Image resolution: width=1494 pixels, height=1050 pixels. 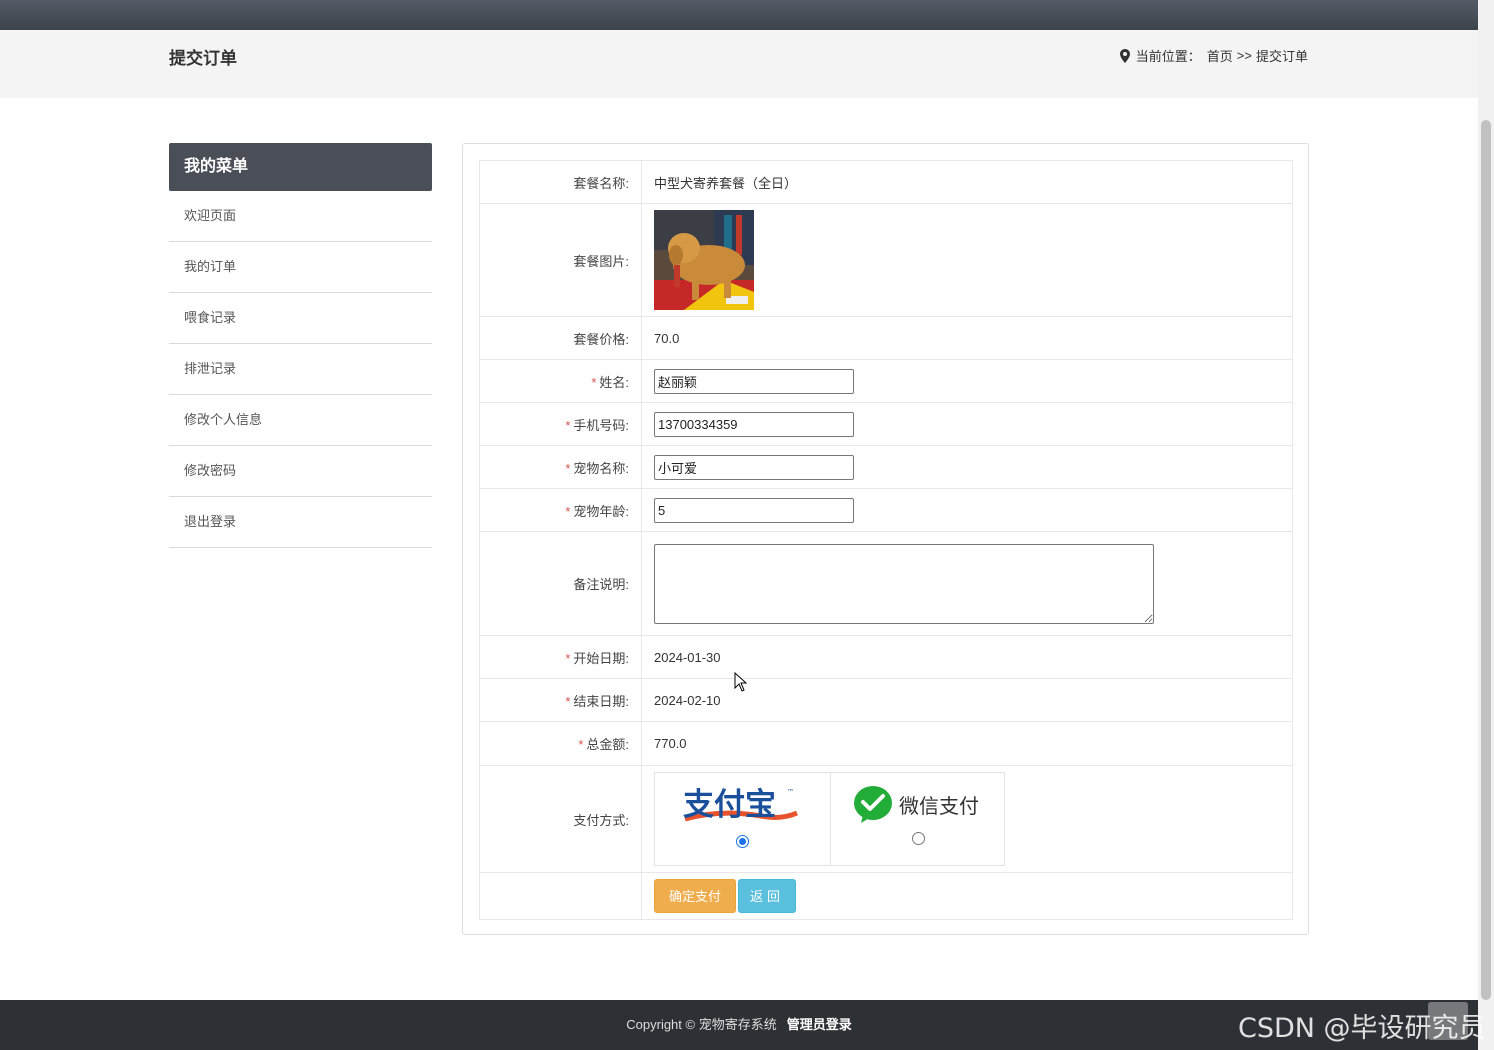 I want to click on row-package-price: 套餐价格: 70.0, so click(x=886, y=338).